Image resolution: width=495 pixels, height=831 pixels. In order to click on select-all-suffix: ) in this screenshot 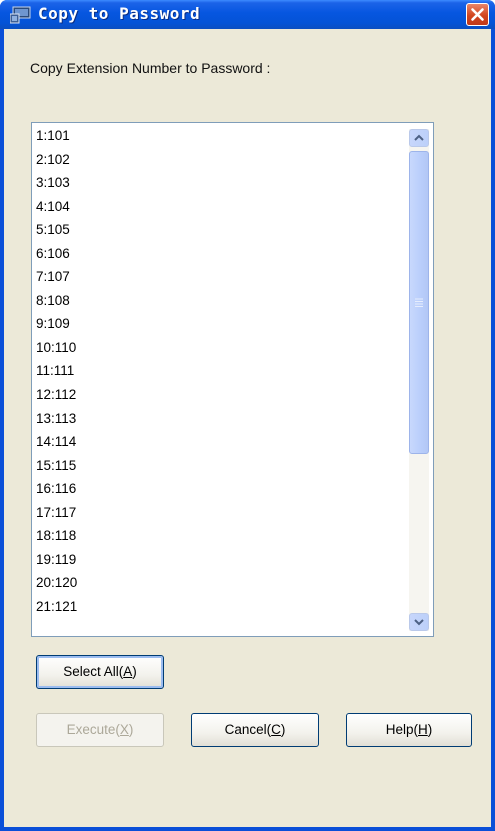, I will do `click(134, 671)`.